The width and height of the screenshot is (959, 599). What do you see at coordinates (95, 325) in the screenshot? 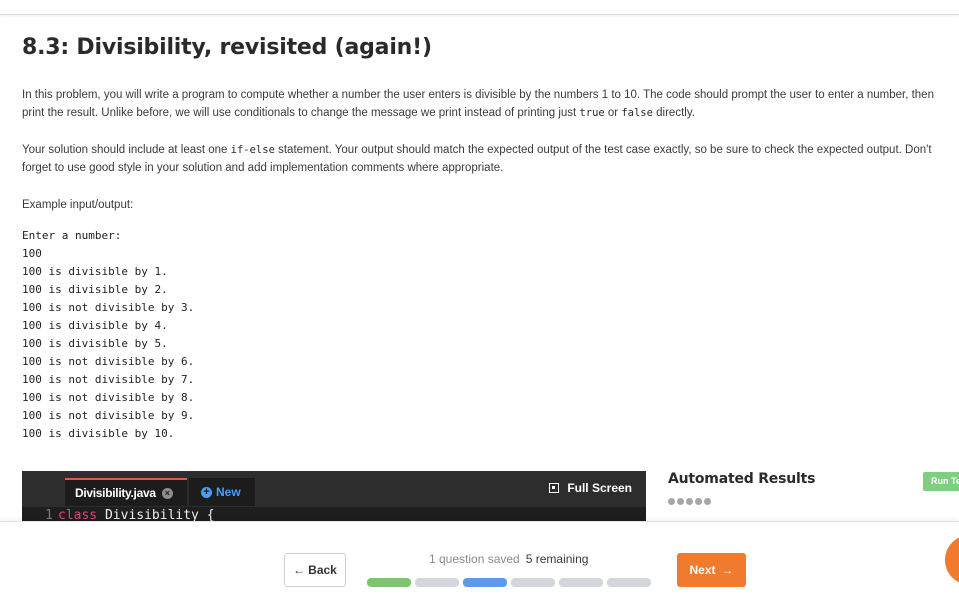
I see `example-io-line: 100 is divisible by 4.` at bounding box center [95, 325].